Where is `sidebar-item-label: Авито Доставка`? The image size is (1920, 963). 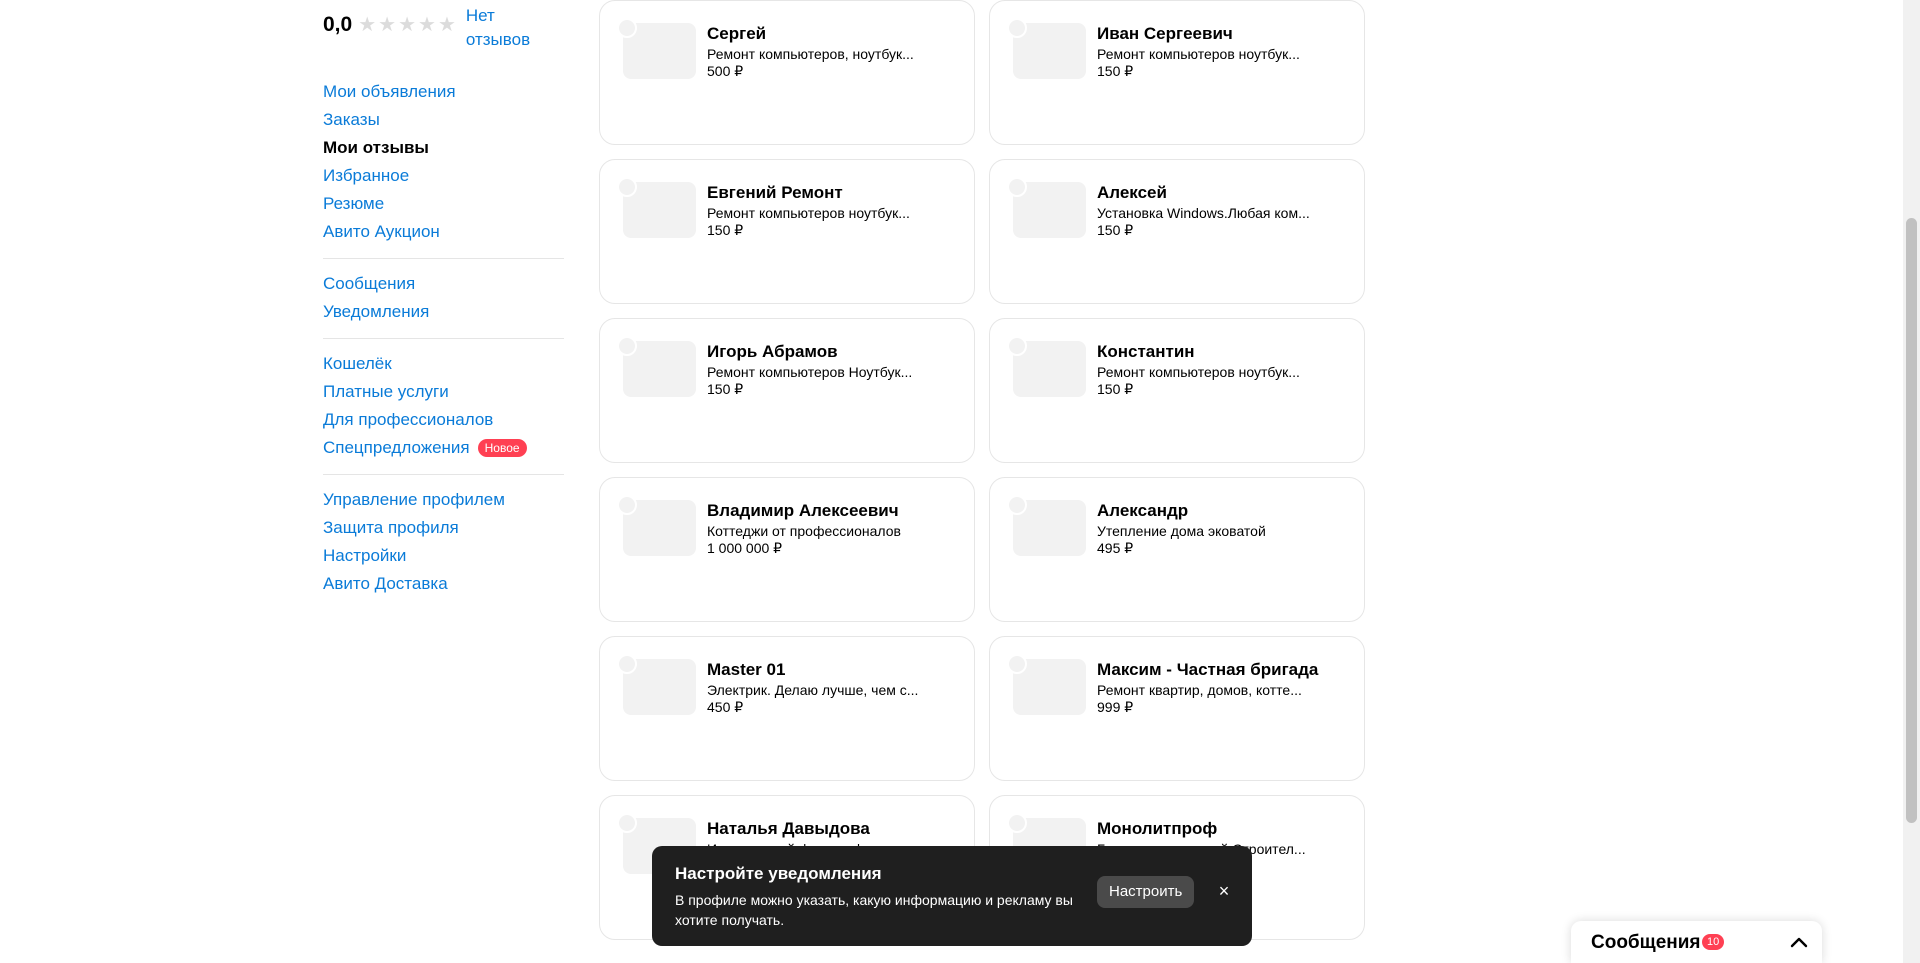 sidebar-item-label: Авито Доставка is located at coordinates (385, 583).